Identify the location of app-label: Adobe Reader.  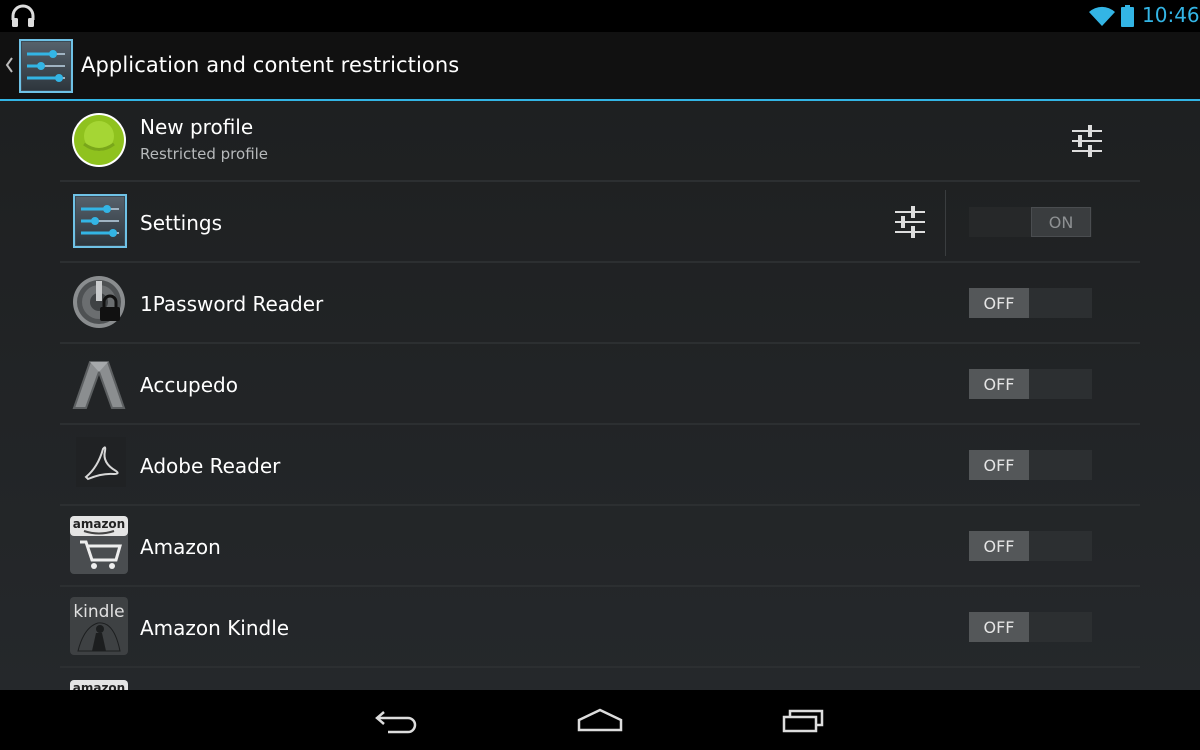
(210, 466).